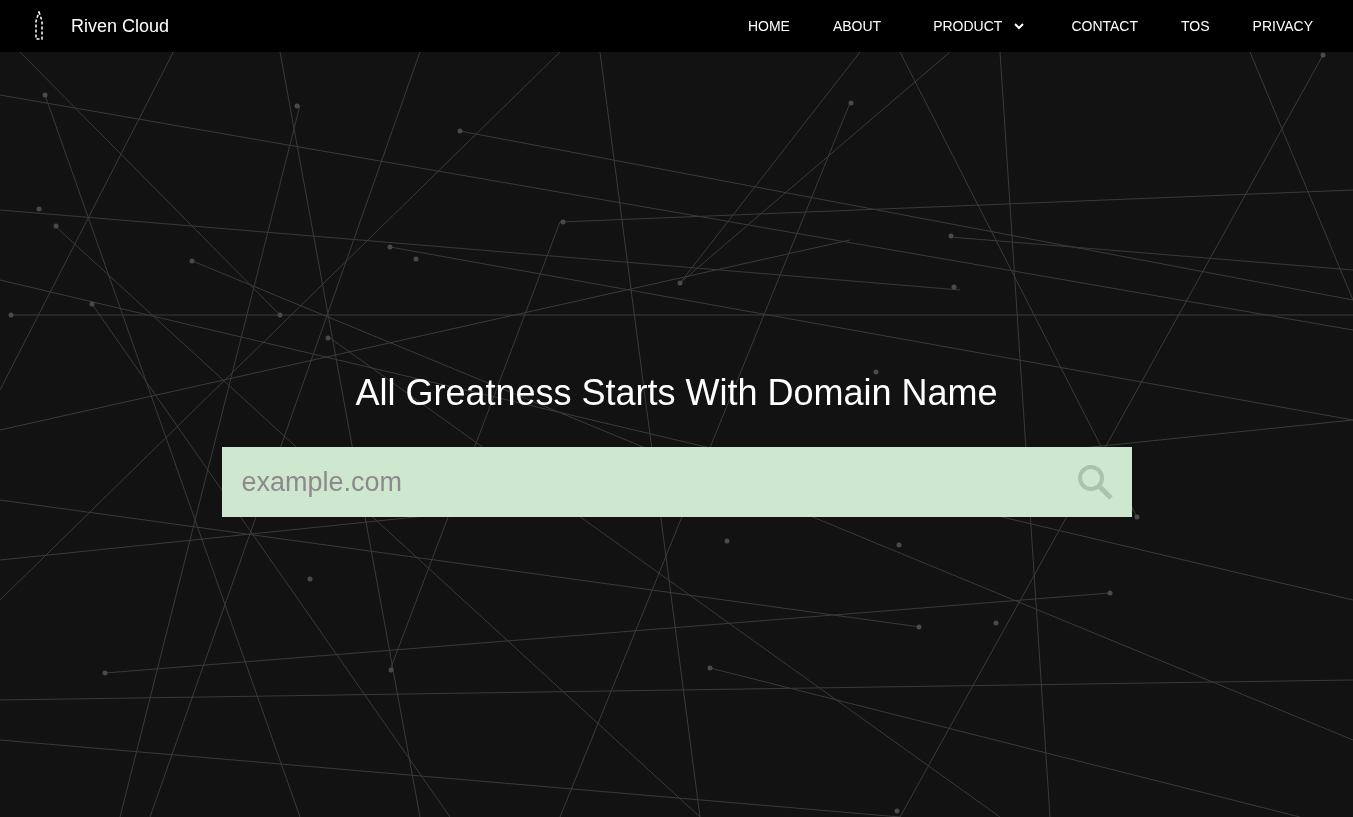 Image resolution: width=1353 pixels, height=817 pixels. Describe the element at coordinates (676, 482) in the screenshot. I see `domain-search-field: example.com` at that location.